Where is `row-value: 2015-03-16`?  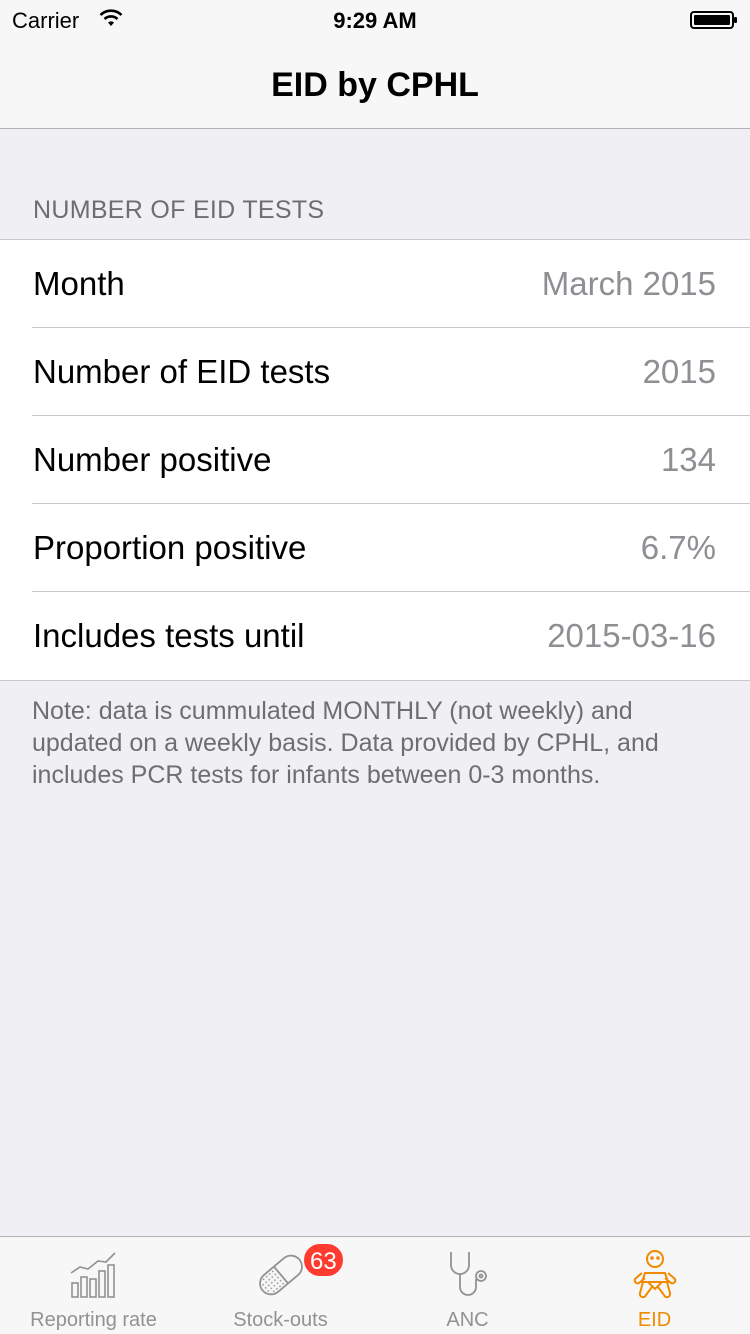
row-value: 2015-03-16 is located at coordinates (631, 635).